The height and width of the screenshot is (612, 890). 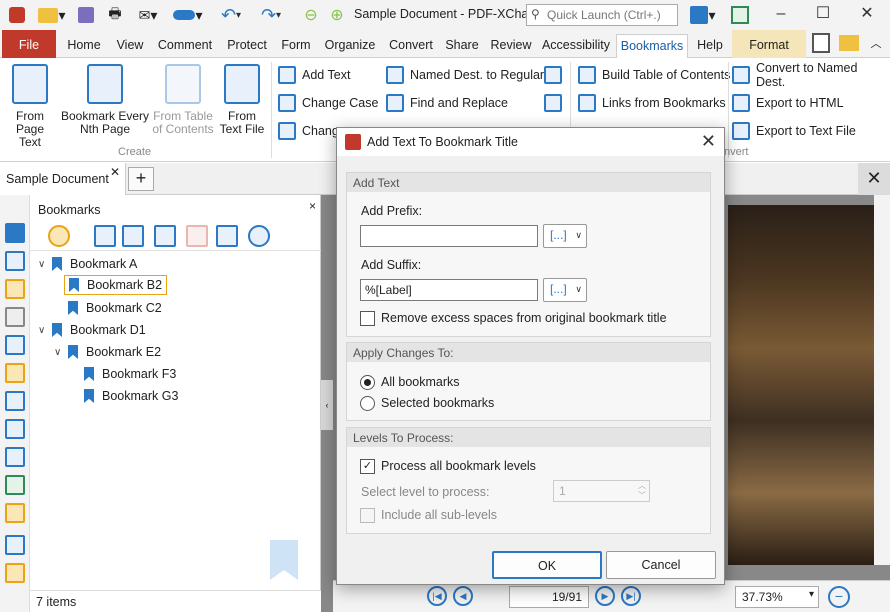 What do you see at coordinates (565, 290) in the screenshot?
I see `suffix-token-button: [...] ∨` at bounding box center [565, 290].